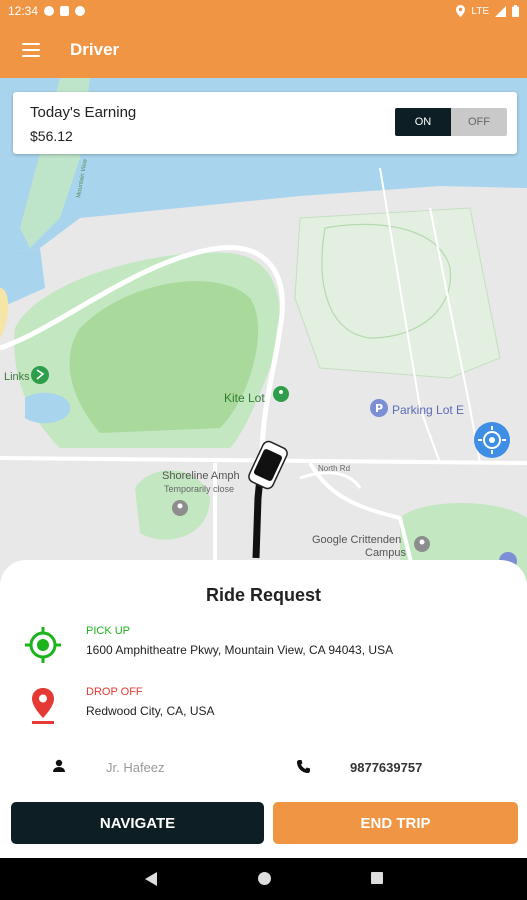  What do you see at coordinates (51, 136) in the screenshot?
I see `earnings-amount: $56.12` at bounding box center [51, 136].